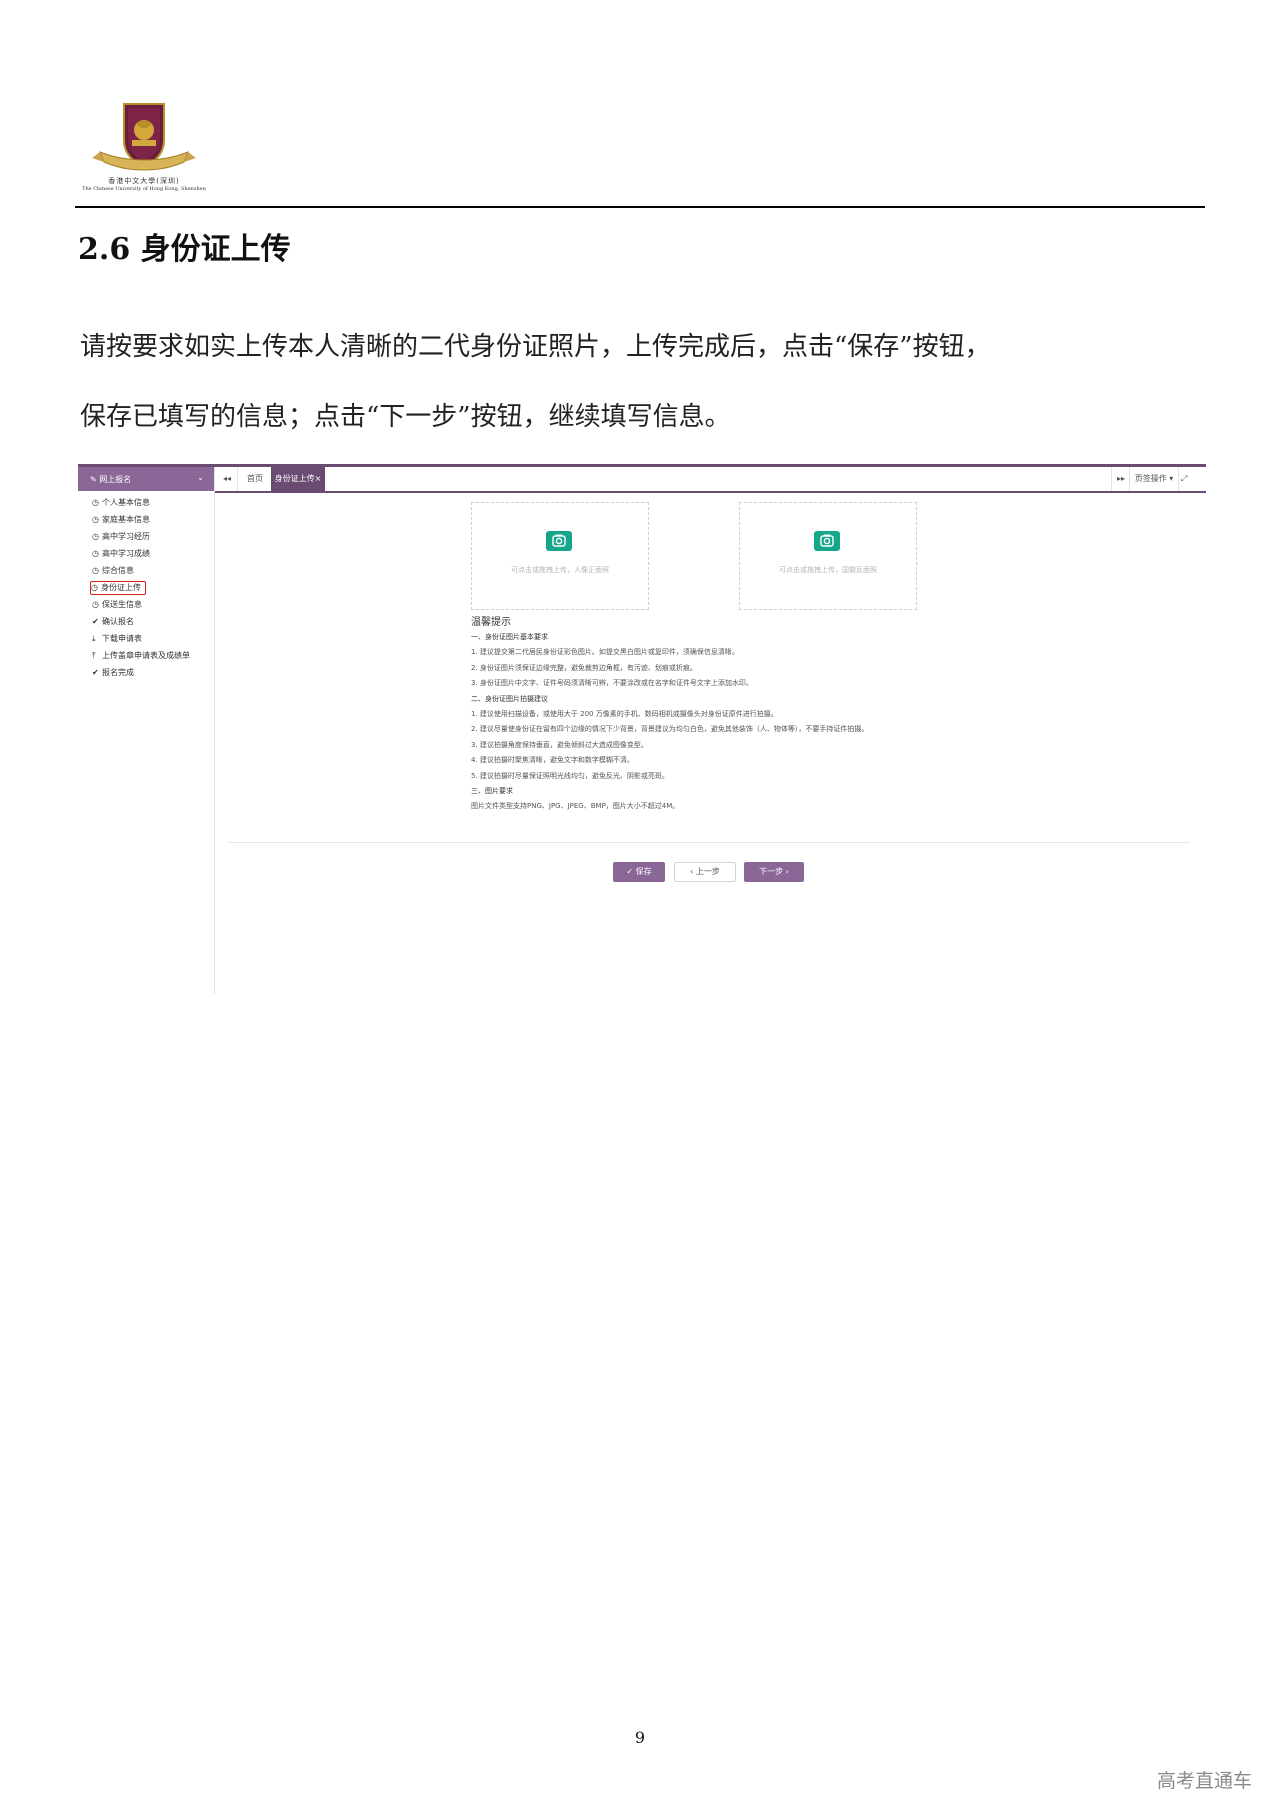 This screenshot has height=1806, width=1280. What do you see at coordinates (710, 480) in the screenshot?
I see `tab-bar: ◂◂ 首页 身份证上传× ▸▸ 页签操作 ▾ ⤢` at bounding box center [710, 480].